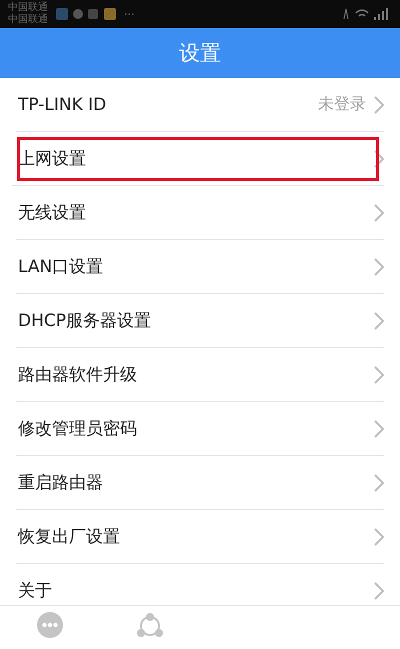 This screenshot has width=400, height=649. Describe the element at coordinates (200, 483) in the screenshot. I see `setting-row: 重启路由器` at that location.